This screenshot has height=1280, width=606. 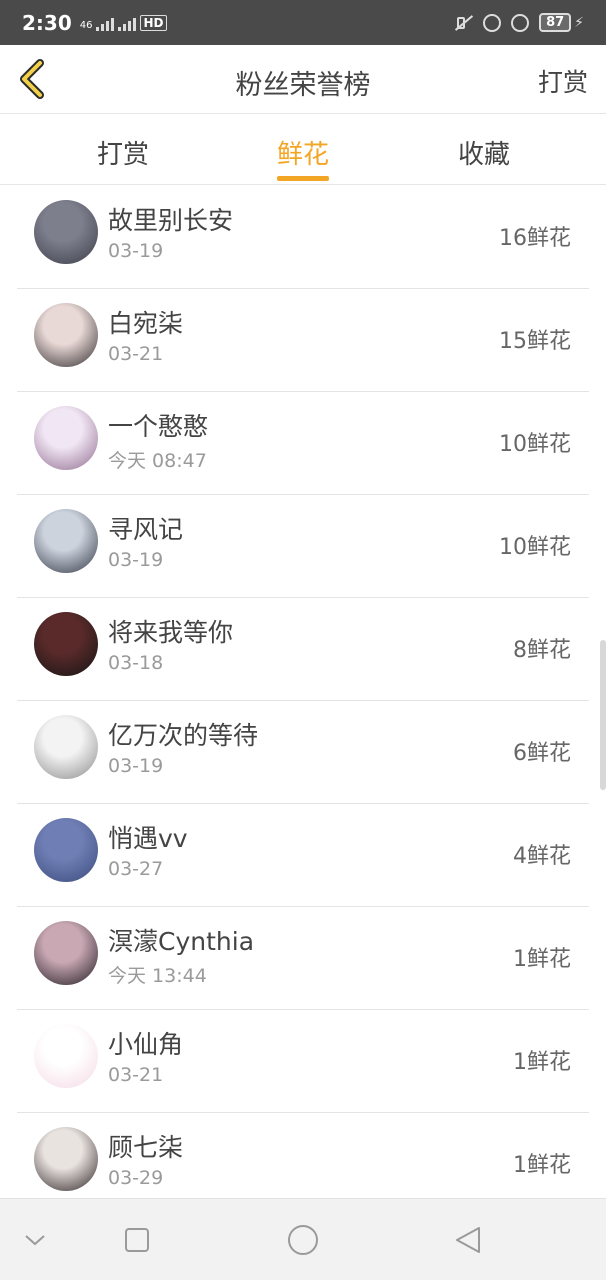 What do you see at coordinates (181, 941) in the screenshot?
I see `user-name: 溟濛Cynthia` at bounding box center [181, 941].